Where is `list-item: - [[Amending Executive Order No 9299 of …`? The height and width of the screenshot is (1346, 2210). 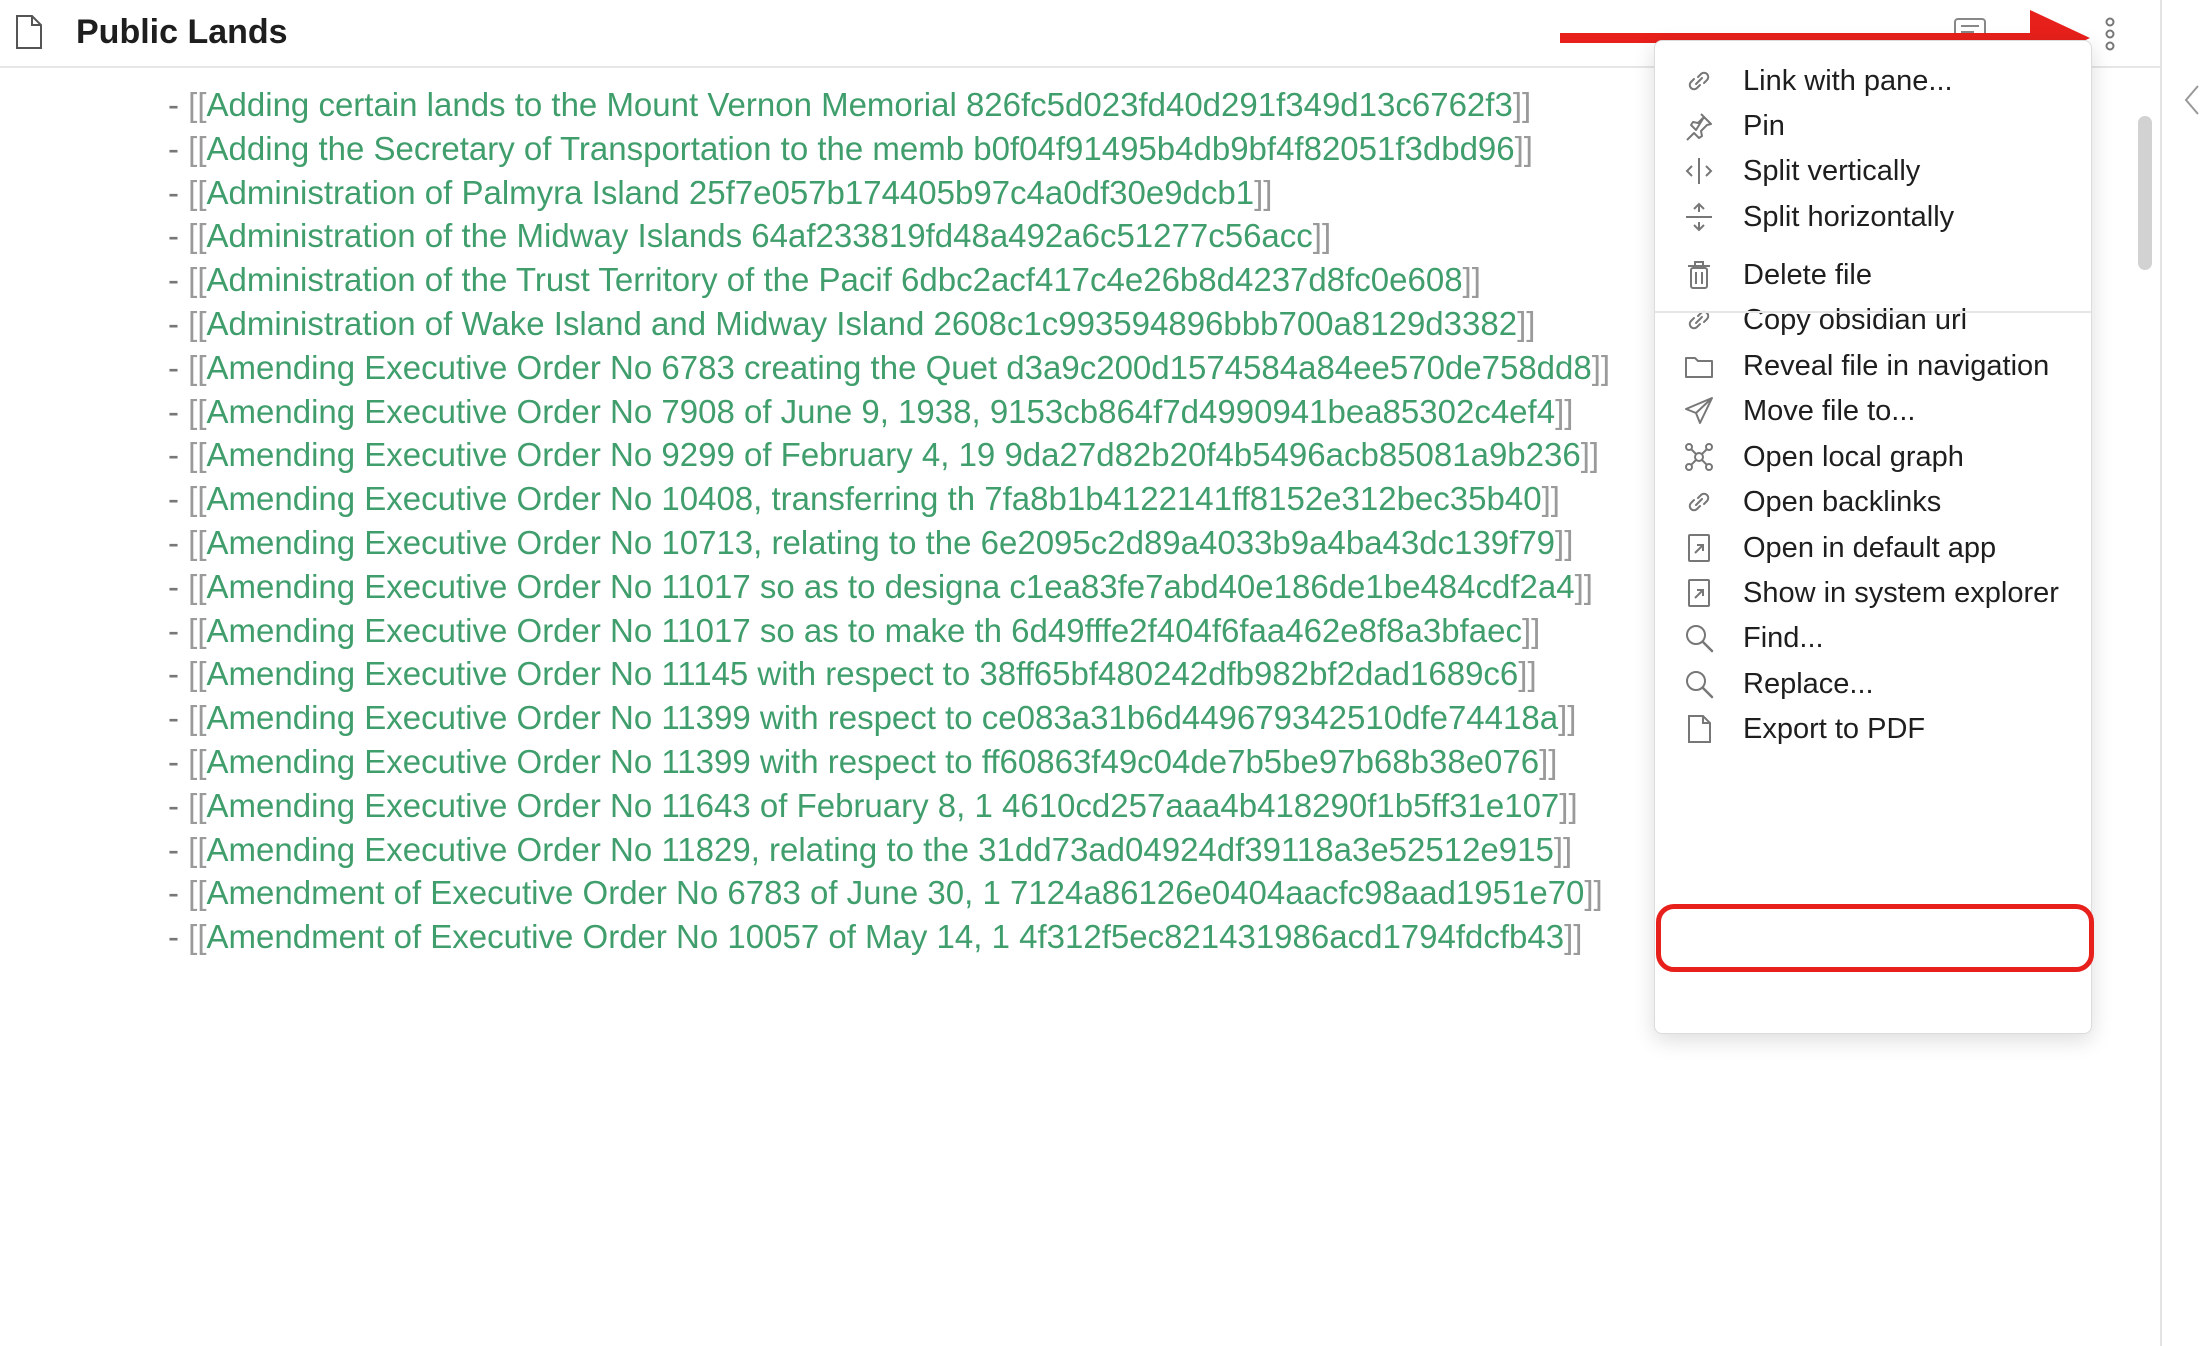 list-item: - [[Amending Executive Order No 9299 of … is located at coordinates (883, 455).